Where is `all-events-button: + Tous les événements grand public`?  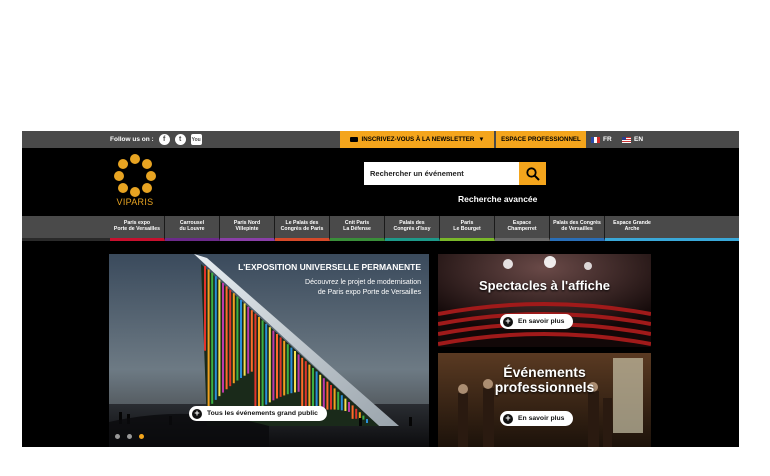
all-events-button: + Tous les événements grand public is located at coordinates (258, 413).